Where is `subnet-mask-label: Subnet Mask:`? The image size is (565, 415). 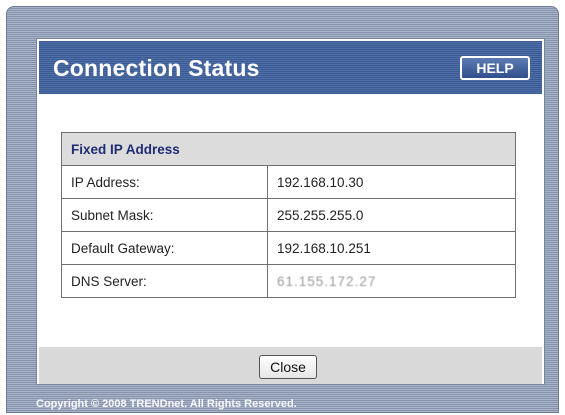
subnet-mask-label: Subnet Mask: is located at coordinates (164, 215).